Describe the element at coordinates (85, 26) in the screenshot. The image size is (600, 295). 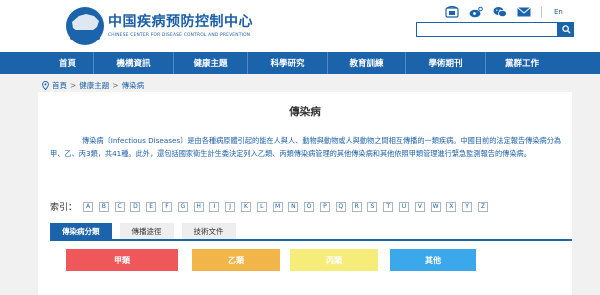
I see `cdc-logo-icon` at that location.